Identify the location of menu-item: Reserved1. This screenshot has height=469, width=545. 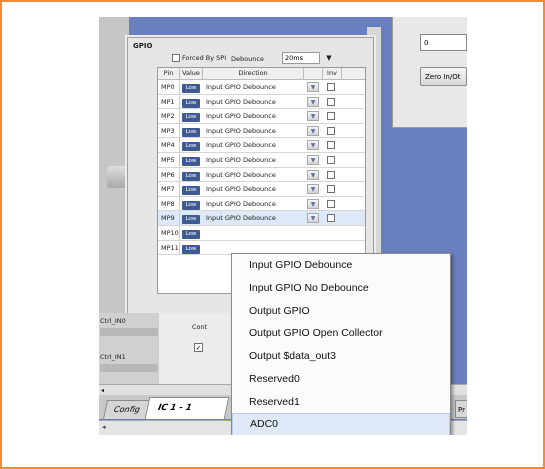
(341, 402).